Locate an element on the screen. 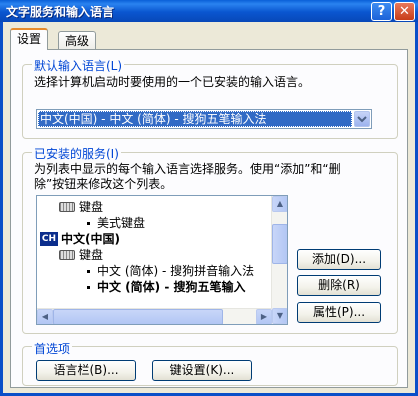  default-language-description: 选择计算机启动时要使用的一个已安装的输入语言。 is located at coordinates (172, 82).